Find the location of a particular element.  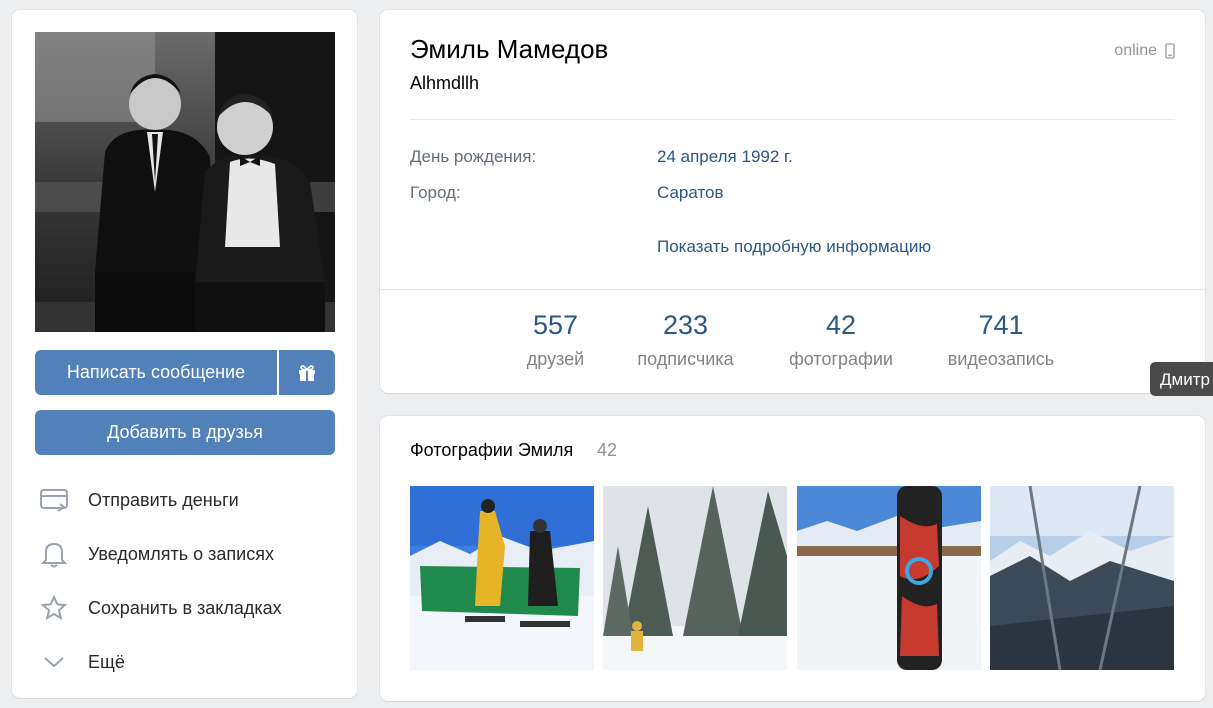

online-indicator: online is located at coordinates (1144, 51).